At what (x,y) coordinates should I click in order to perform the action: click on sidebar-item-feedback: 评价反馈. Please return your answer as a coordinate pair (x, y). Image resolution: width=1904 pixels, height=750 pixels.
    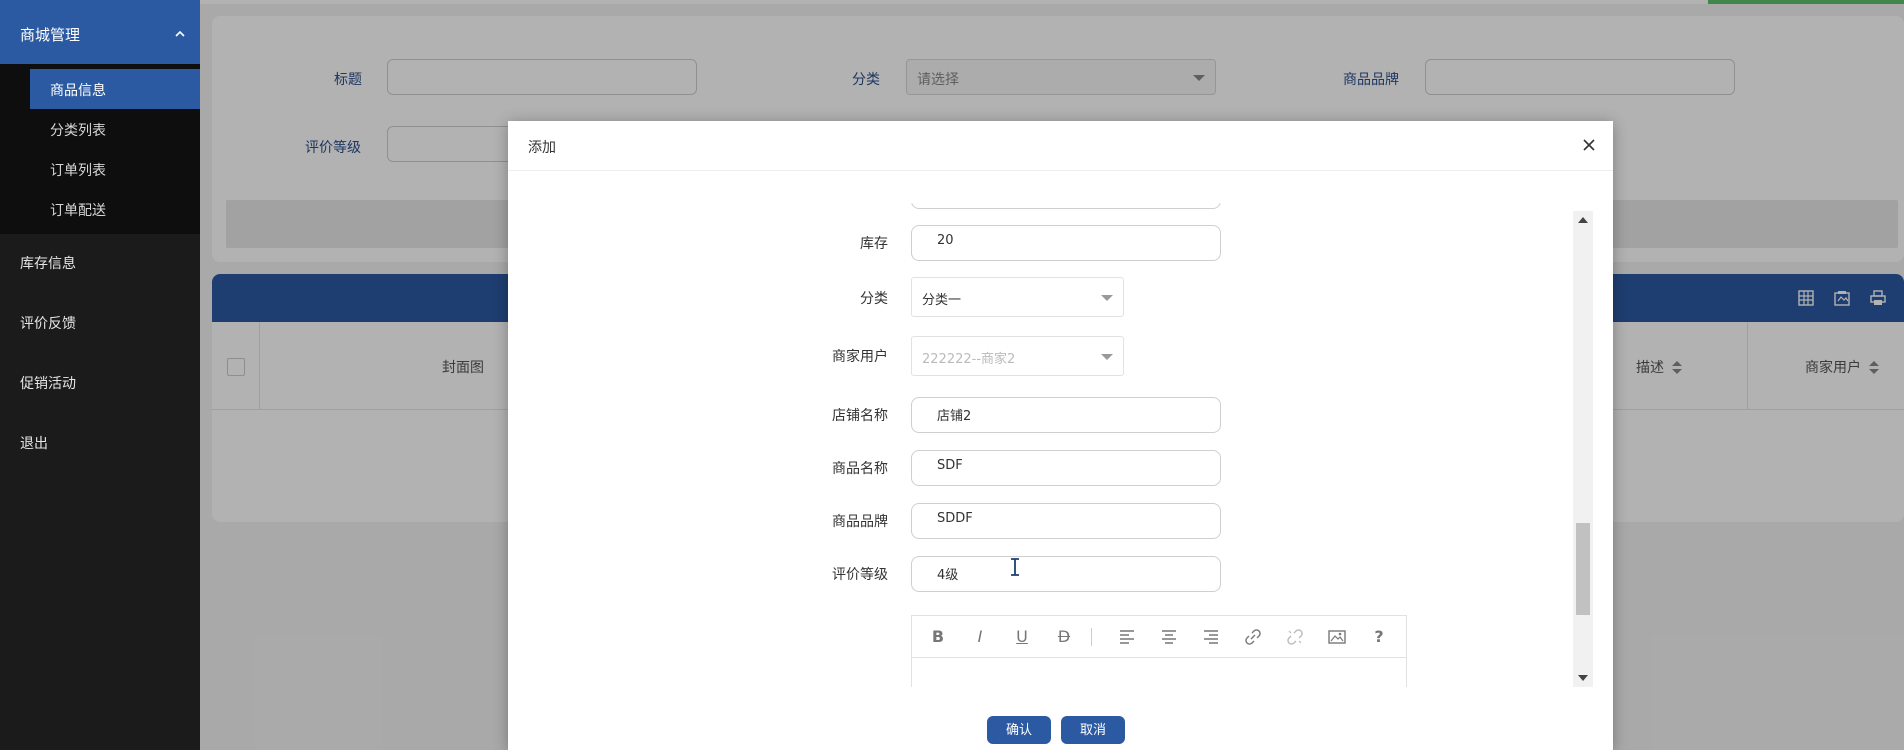
    Looking at the image, I should click on (100, 324).